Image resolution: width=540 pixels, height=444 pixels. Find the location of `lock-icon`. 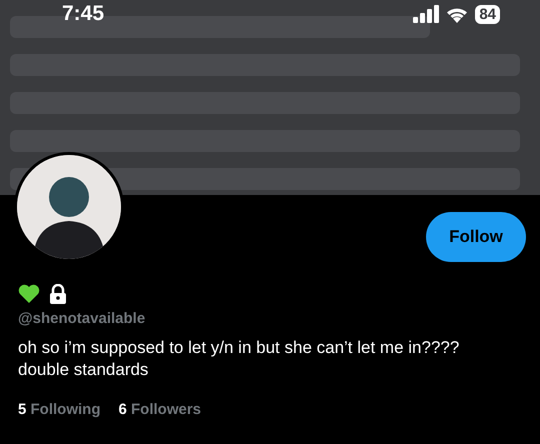

lock-icon is located at coordinates (58, 294).